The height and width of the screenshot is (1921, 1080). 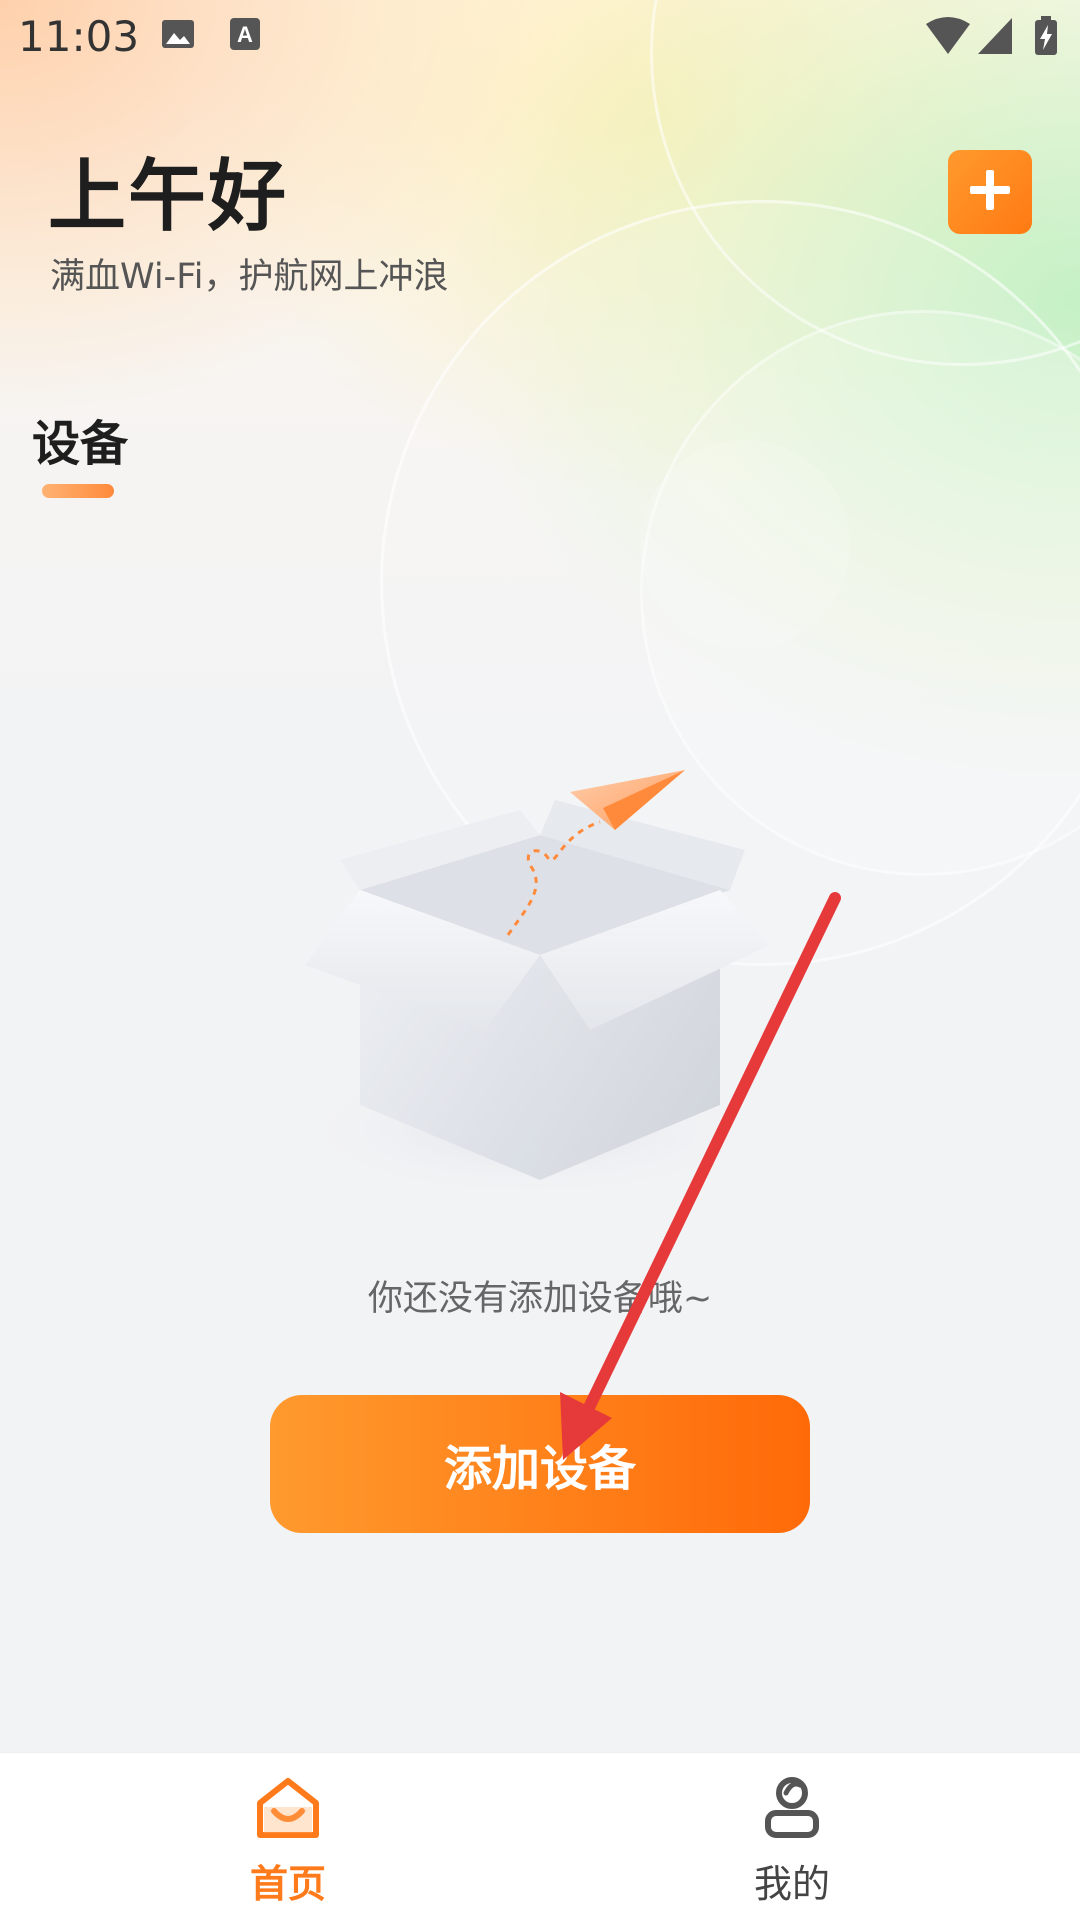 What do you see at coordinates (540, 1299) in the screenshot?
I see `empty-state-message: 你还没有添加设备哦~` at bounding box center [540, 1299].